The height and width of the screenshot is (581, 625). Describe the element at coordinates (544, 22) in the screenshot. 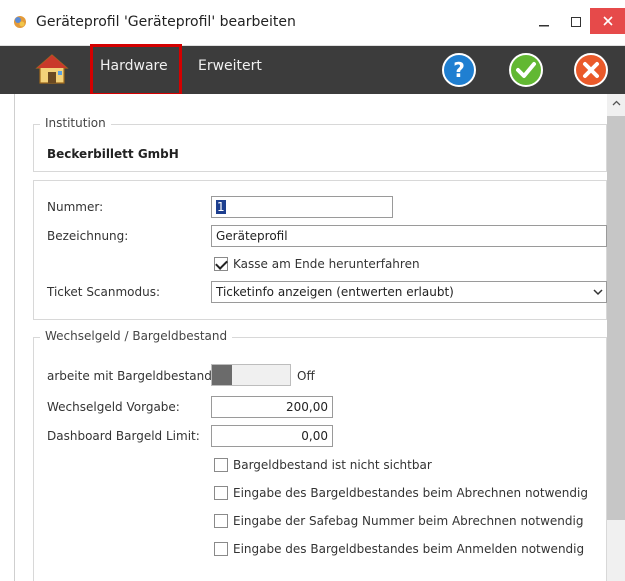

I see `minimize-button` at that location.